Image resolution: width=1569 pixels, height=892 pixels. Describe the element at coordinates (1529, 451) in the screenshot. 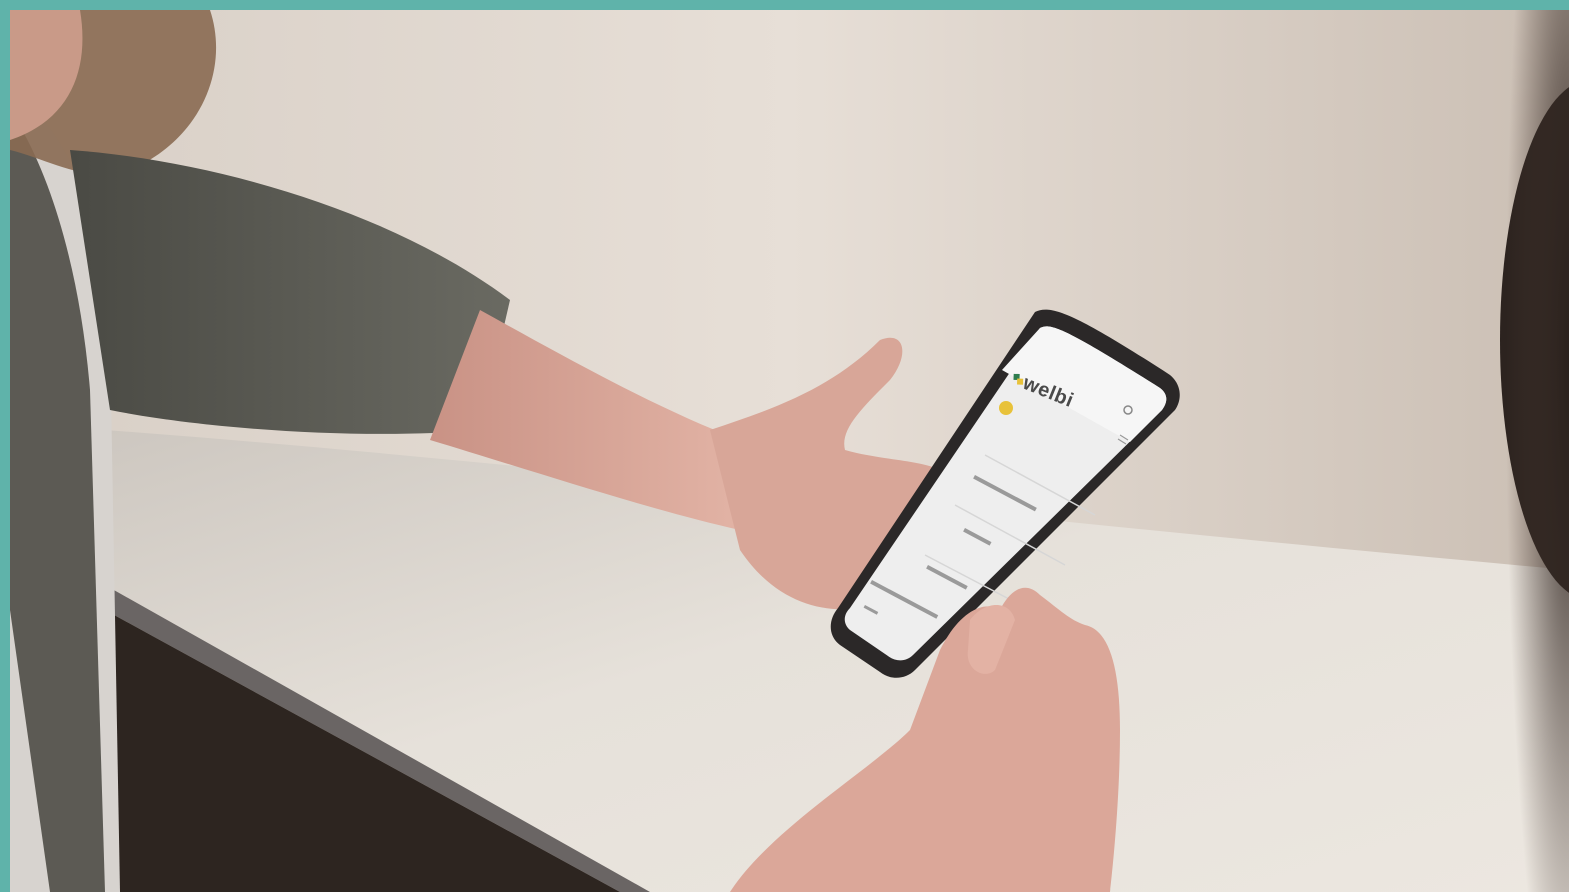

I see `right-edge-shadow` at that location.